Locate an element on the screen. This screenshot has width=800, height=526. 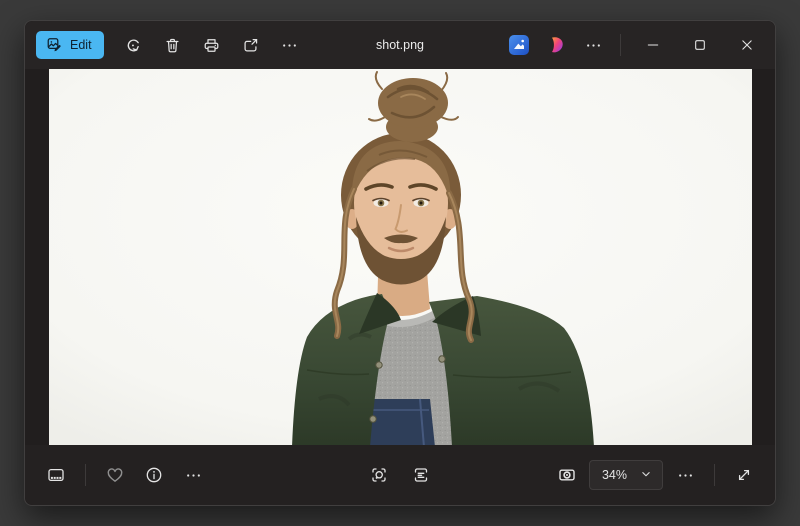
rotate-button is located at coordinates (134, 45).